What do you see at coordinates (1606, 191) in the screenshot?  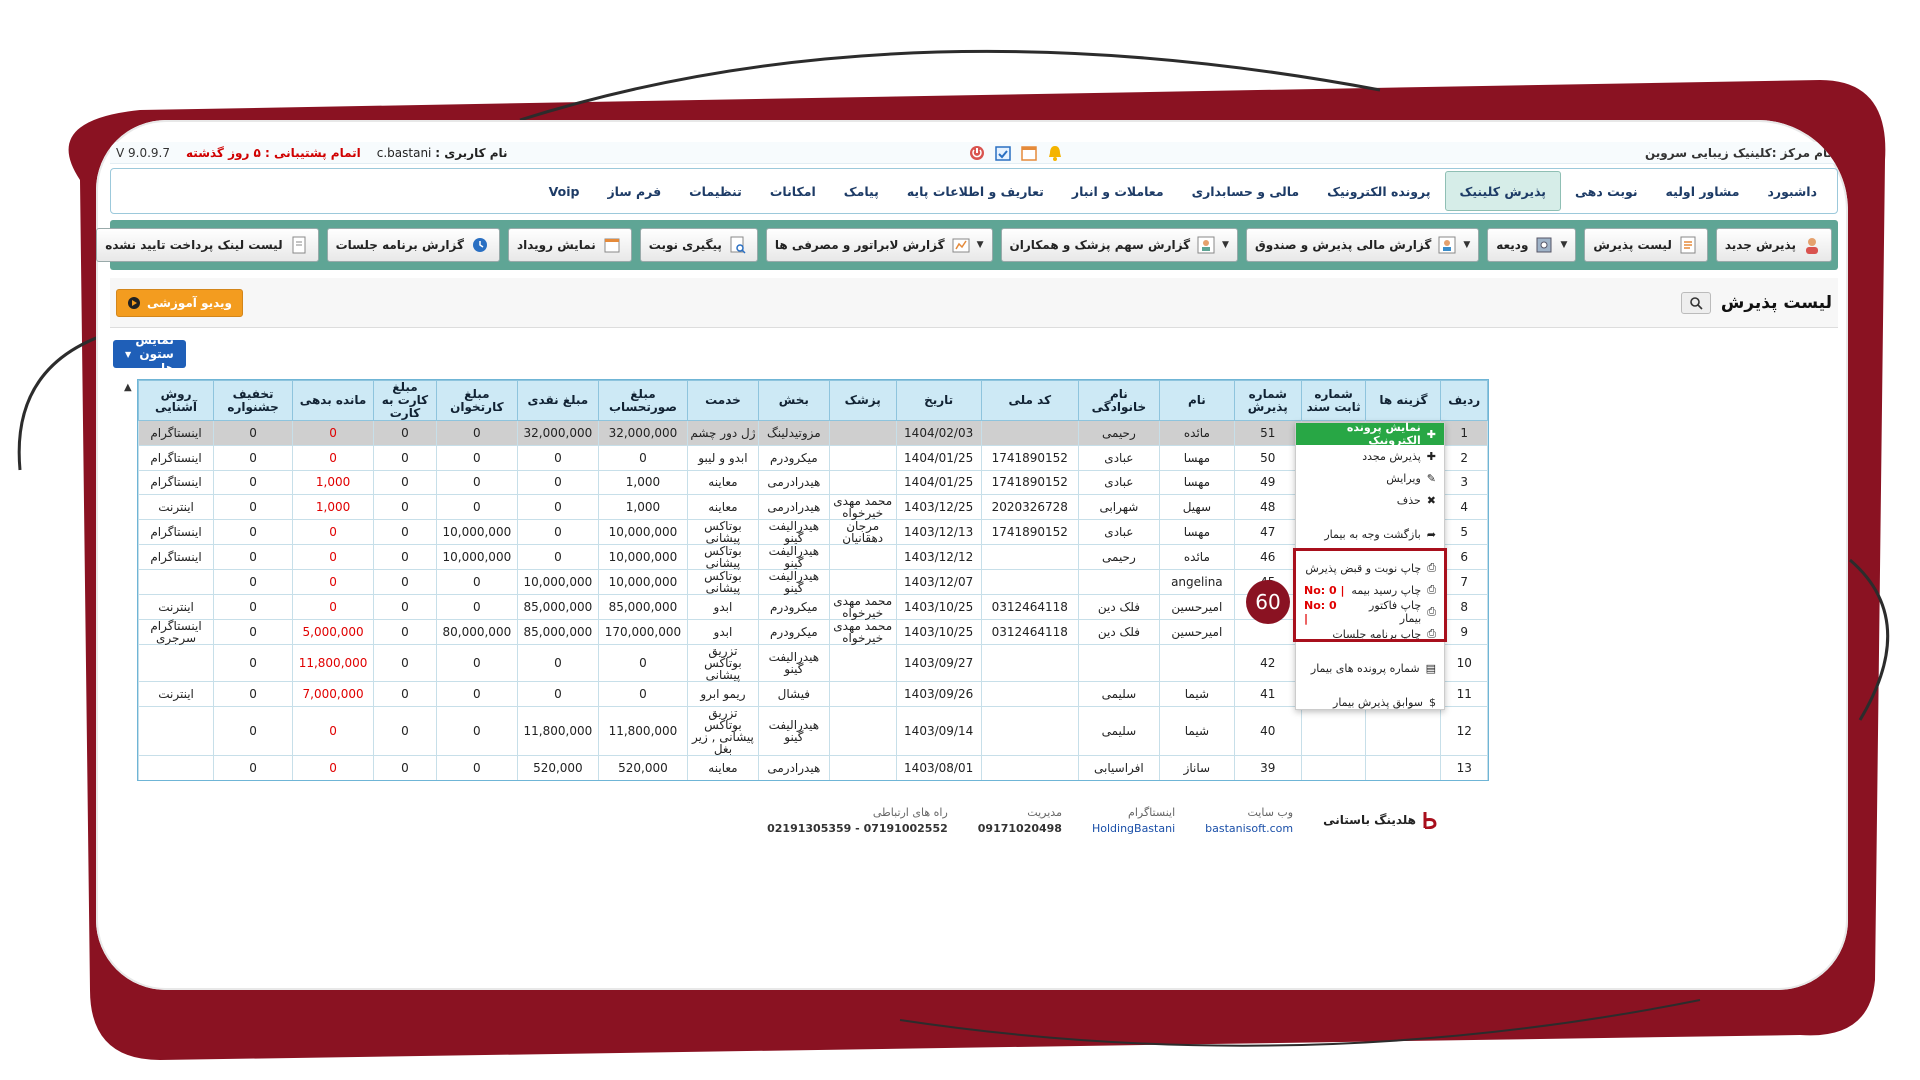 I see `menu-appointments: نوبت دهی` at bounding box center [1606, 191].